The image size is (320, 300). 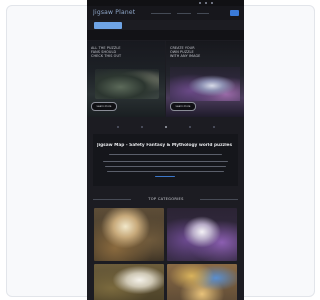 I want to click on site-header: Jigsaw Planet, so click(x=165, y=13).